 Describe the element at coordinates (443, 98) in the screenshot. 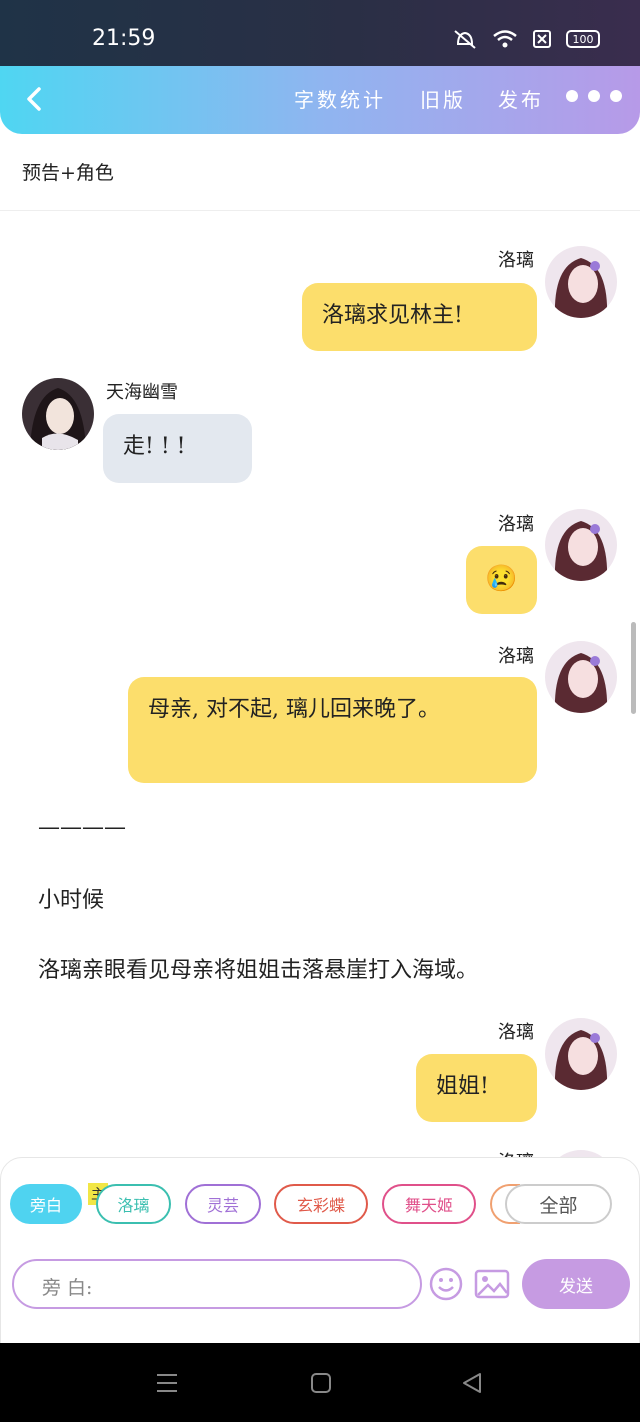

I see `old-version-link: 旧版` at that location.